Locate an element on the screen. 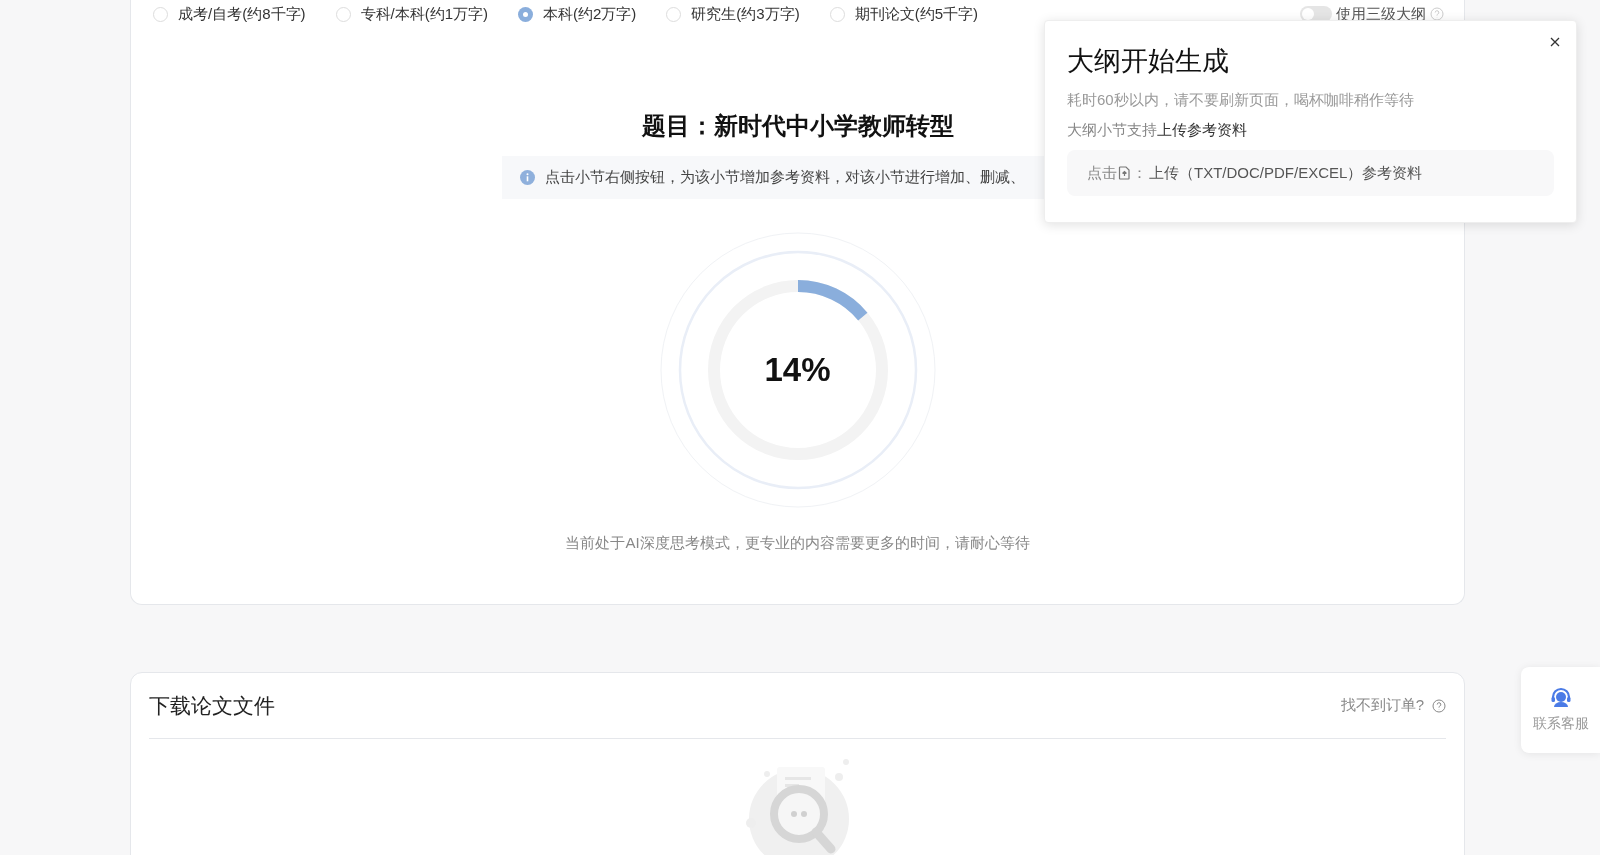 This screenshot has width=1600, height=855. popup-text: 耗时60秒以内，请不要刷新页面，喝杯咖啡稍作等待 is located at coordinates (1241, 99).